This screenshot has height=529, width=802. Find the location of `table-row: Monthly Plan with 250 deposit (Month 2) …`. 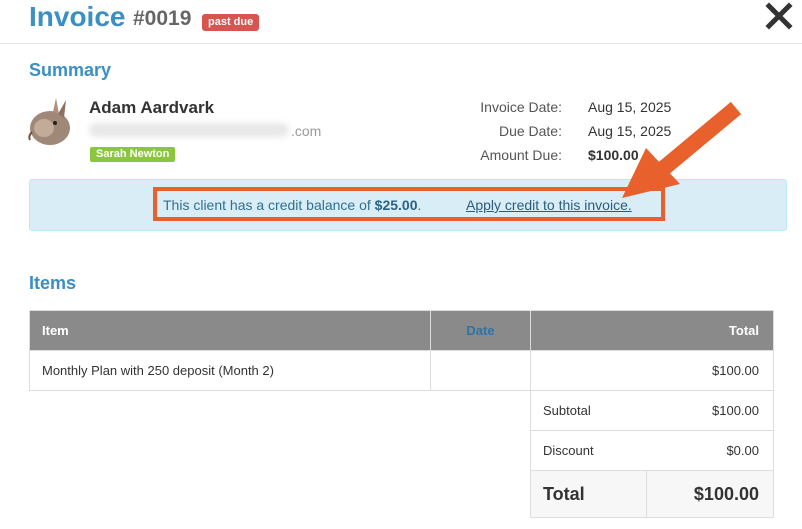

table-row: Monthly Plan with 250 deposit (Month 2) … is located at coordinates (401, 370).